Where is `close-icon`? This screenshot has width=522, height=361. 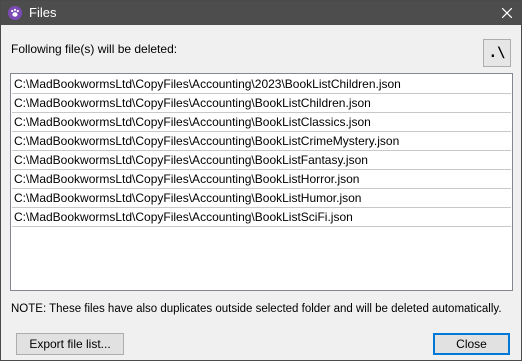
close-icon is located at coordinates (507, 13).